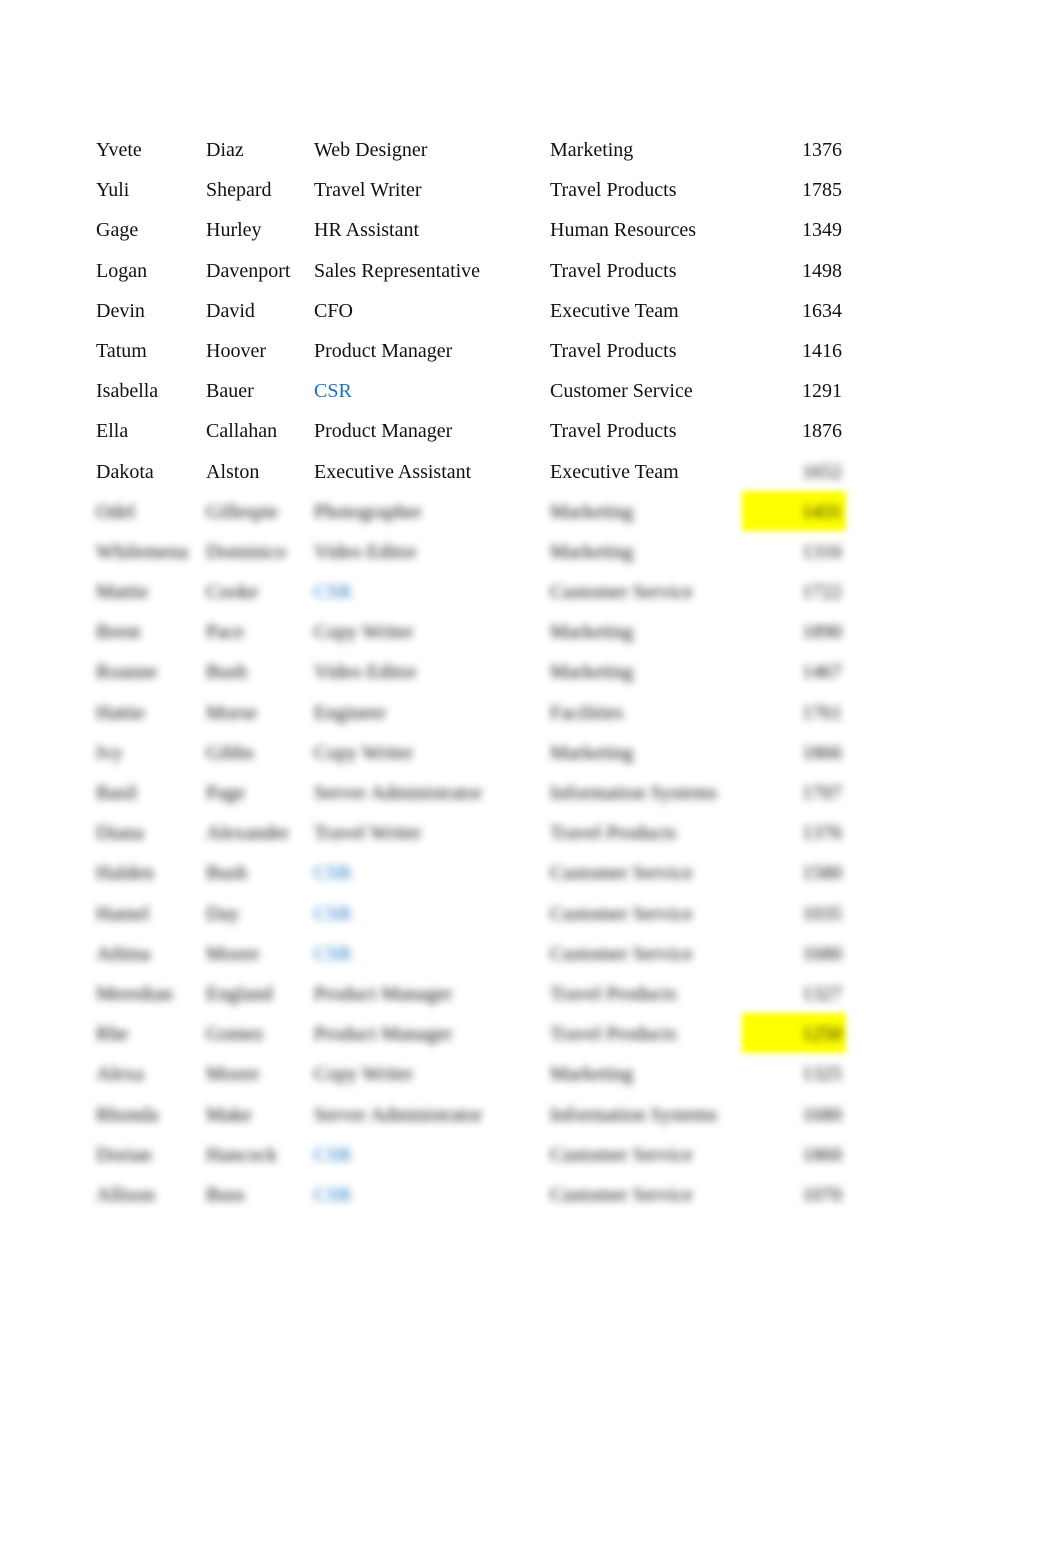  I want to click on first-name-cell: Rhonda, so click(127, 1114).